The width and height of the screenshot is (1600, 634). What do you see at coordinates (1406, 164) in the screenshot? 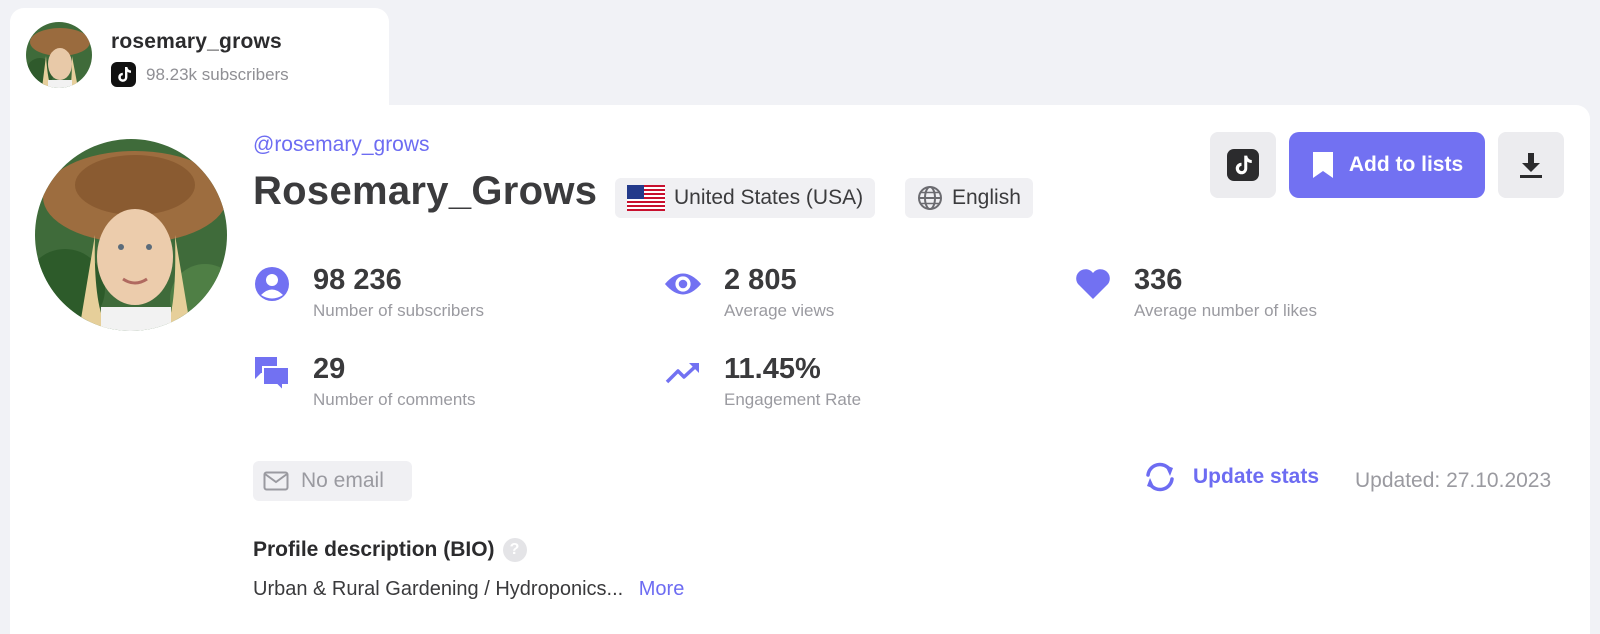
I see `add-to-lists-label: Add to lists` at bounding box center [1406, 164].